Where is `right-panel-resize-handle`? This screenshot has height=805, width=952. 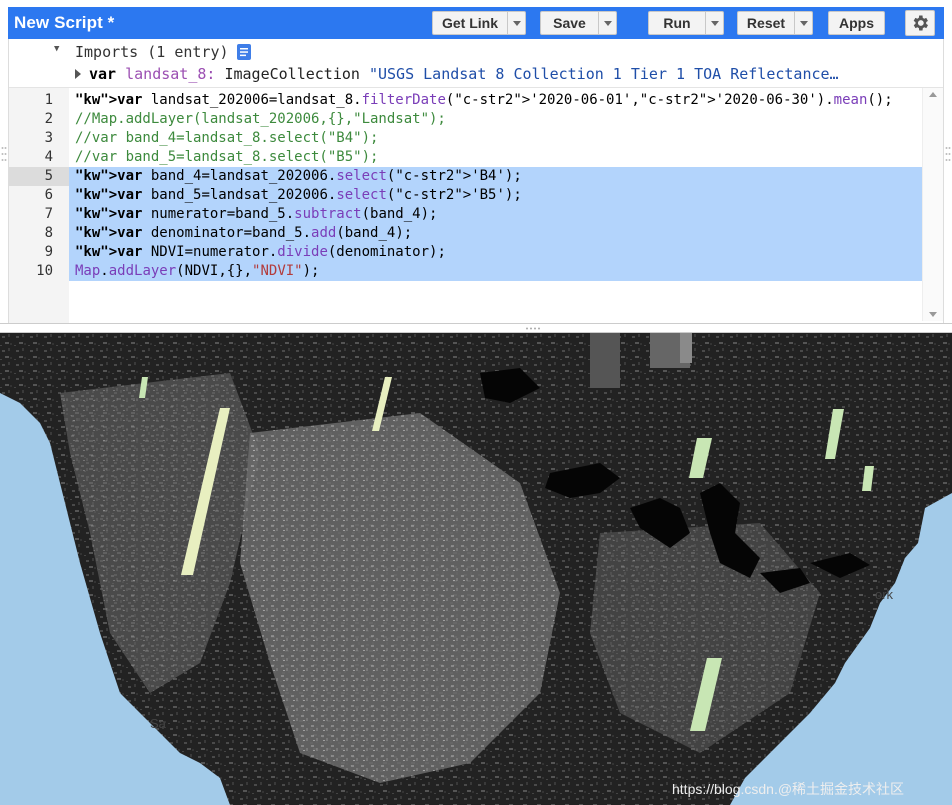
right-panel-resize-handle is located at coordinates (948, 154).